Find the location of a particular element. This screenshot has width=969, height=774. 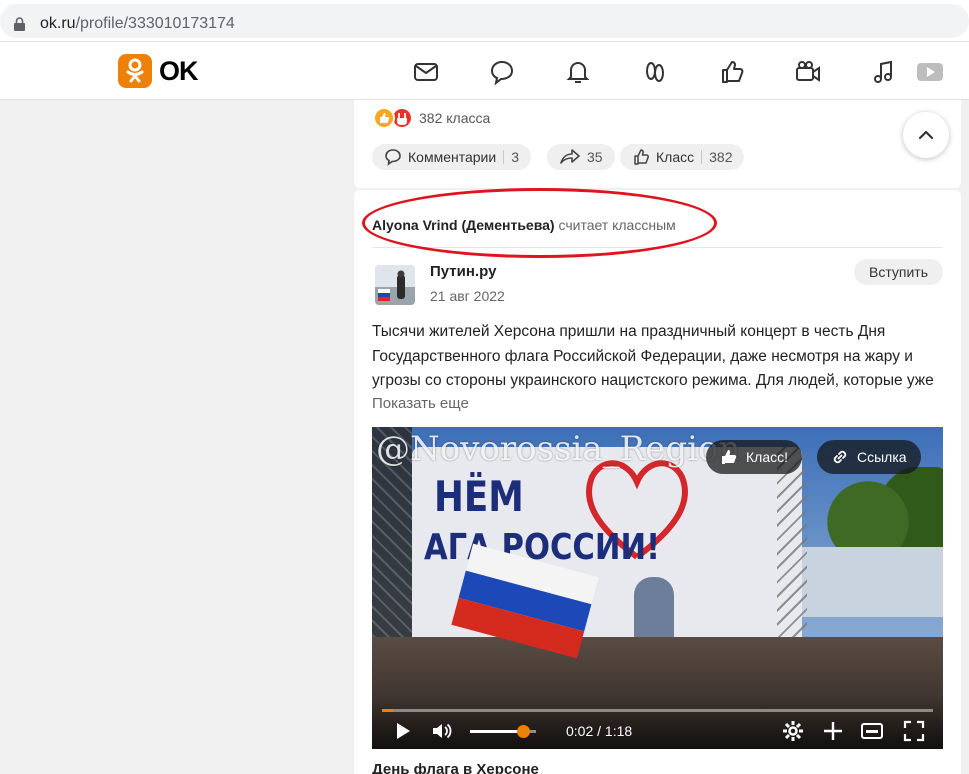

previous-post-footer: 382 класса Комментарии 3 35 Класс 382 is located at coordinates (657, 144).